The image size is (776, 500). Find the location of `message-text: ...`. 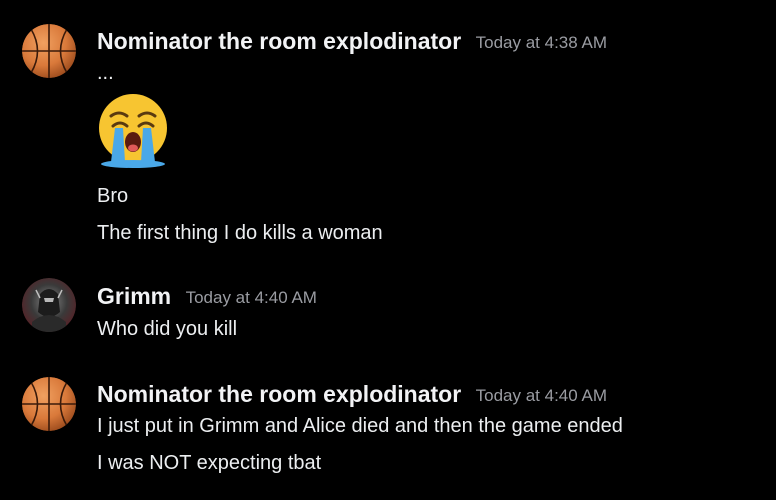

message-text: ... is located at coordinates (105, 73).